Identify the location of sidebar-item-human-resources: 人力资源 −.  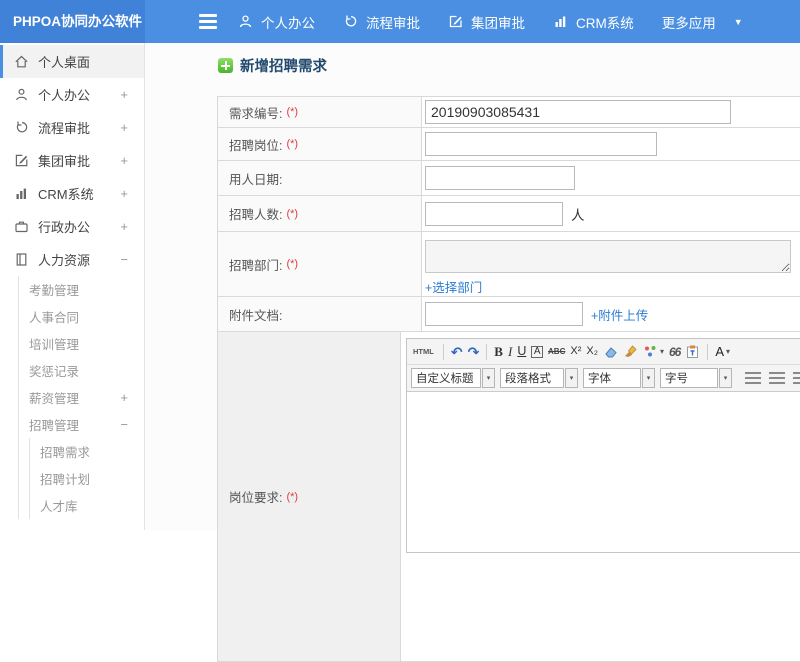
(72, 259).